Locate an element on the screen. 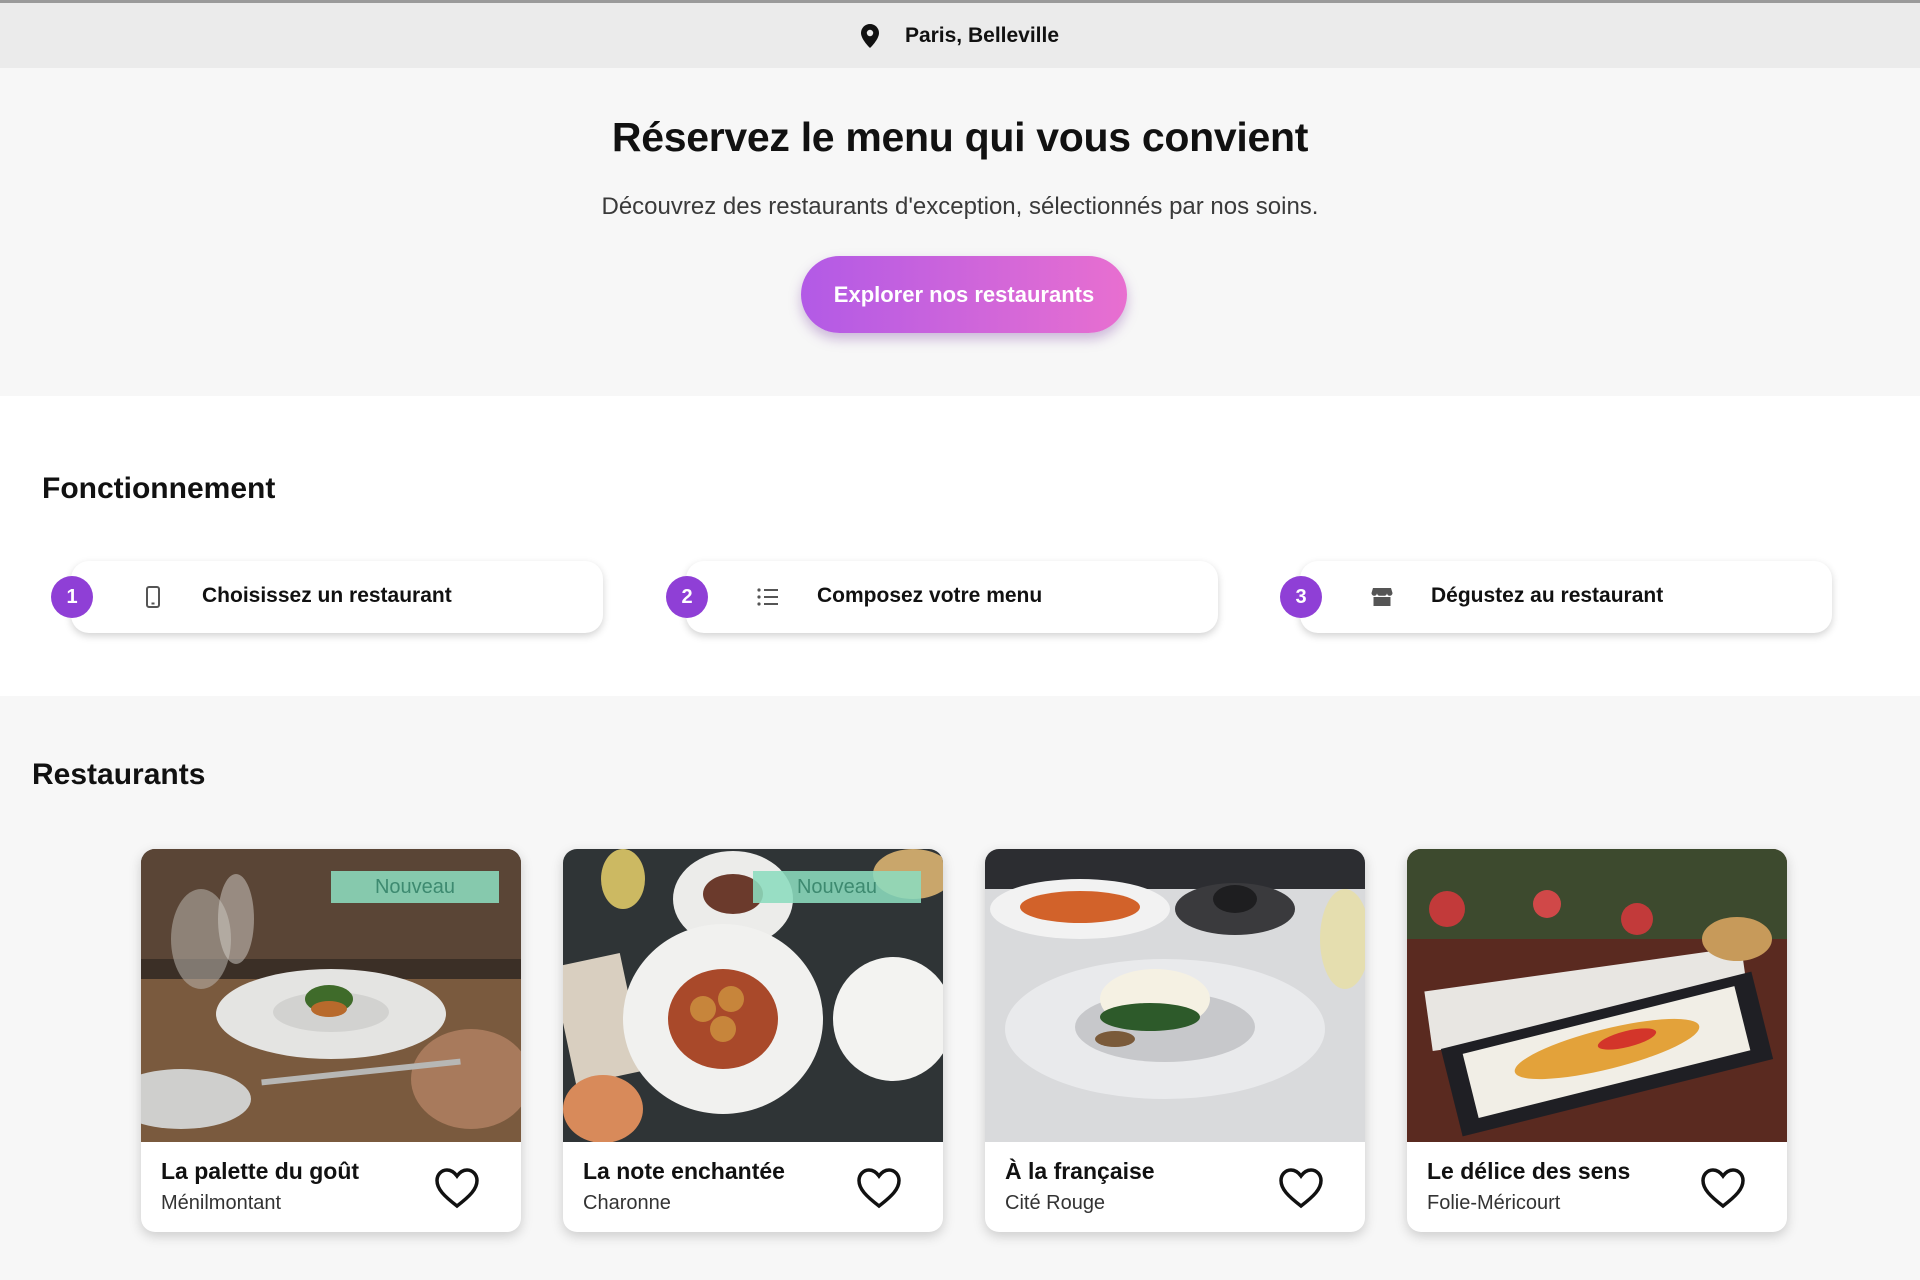 This screenshot has height=1280, width=1920. step-card: Choisissez un restaurant is located at coordinates (337, 597).